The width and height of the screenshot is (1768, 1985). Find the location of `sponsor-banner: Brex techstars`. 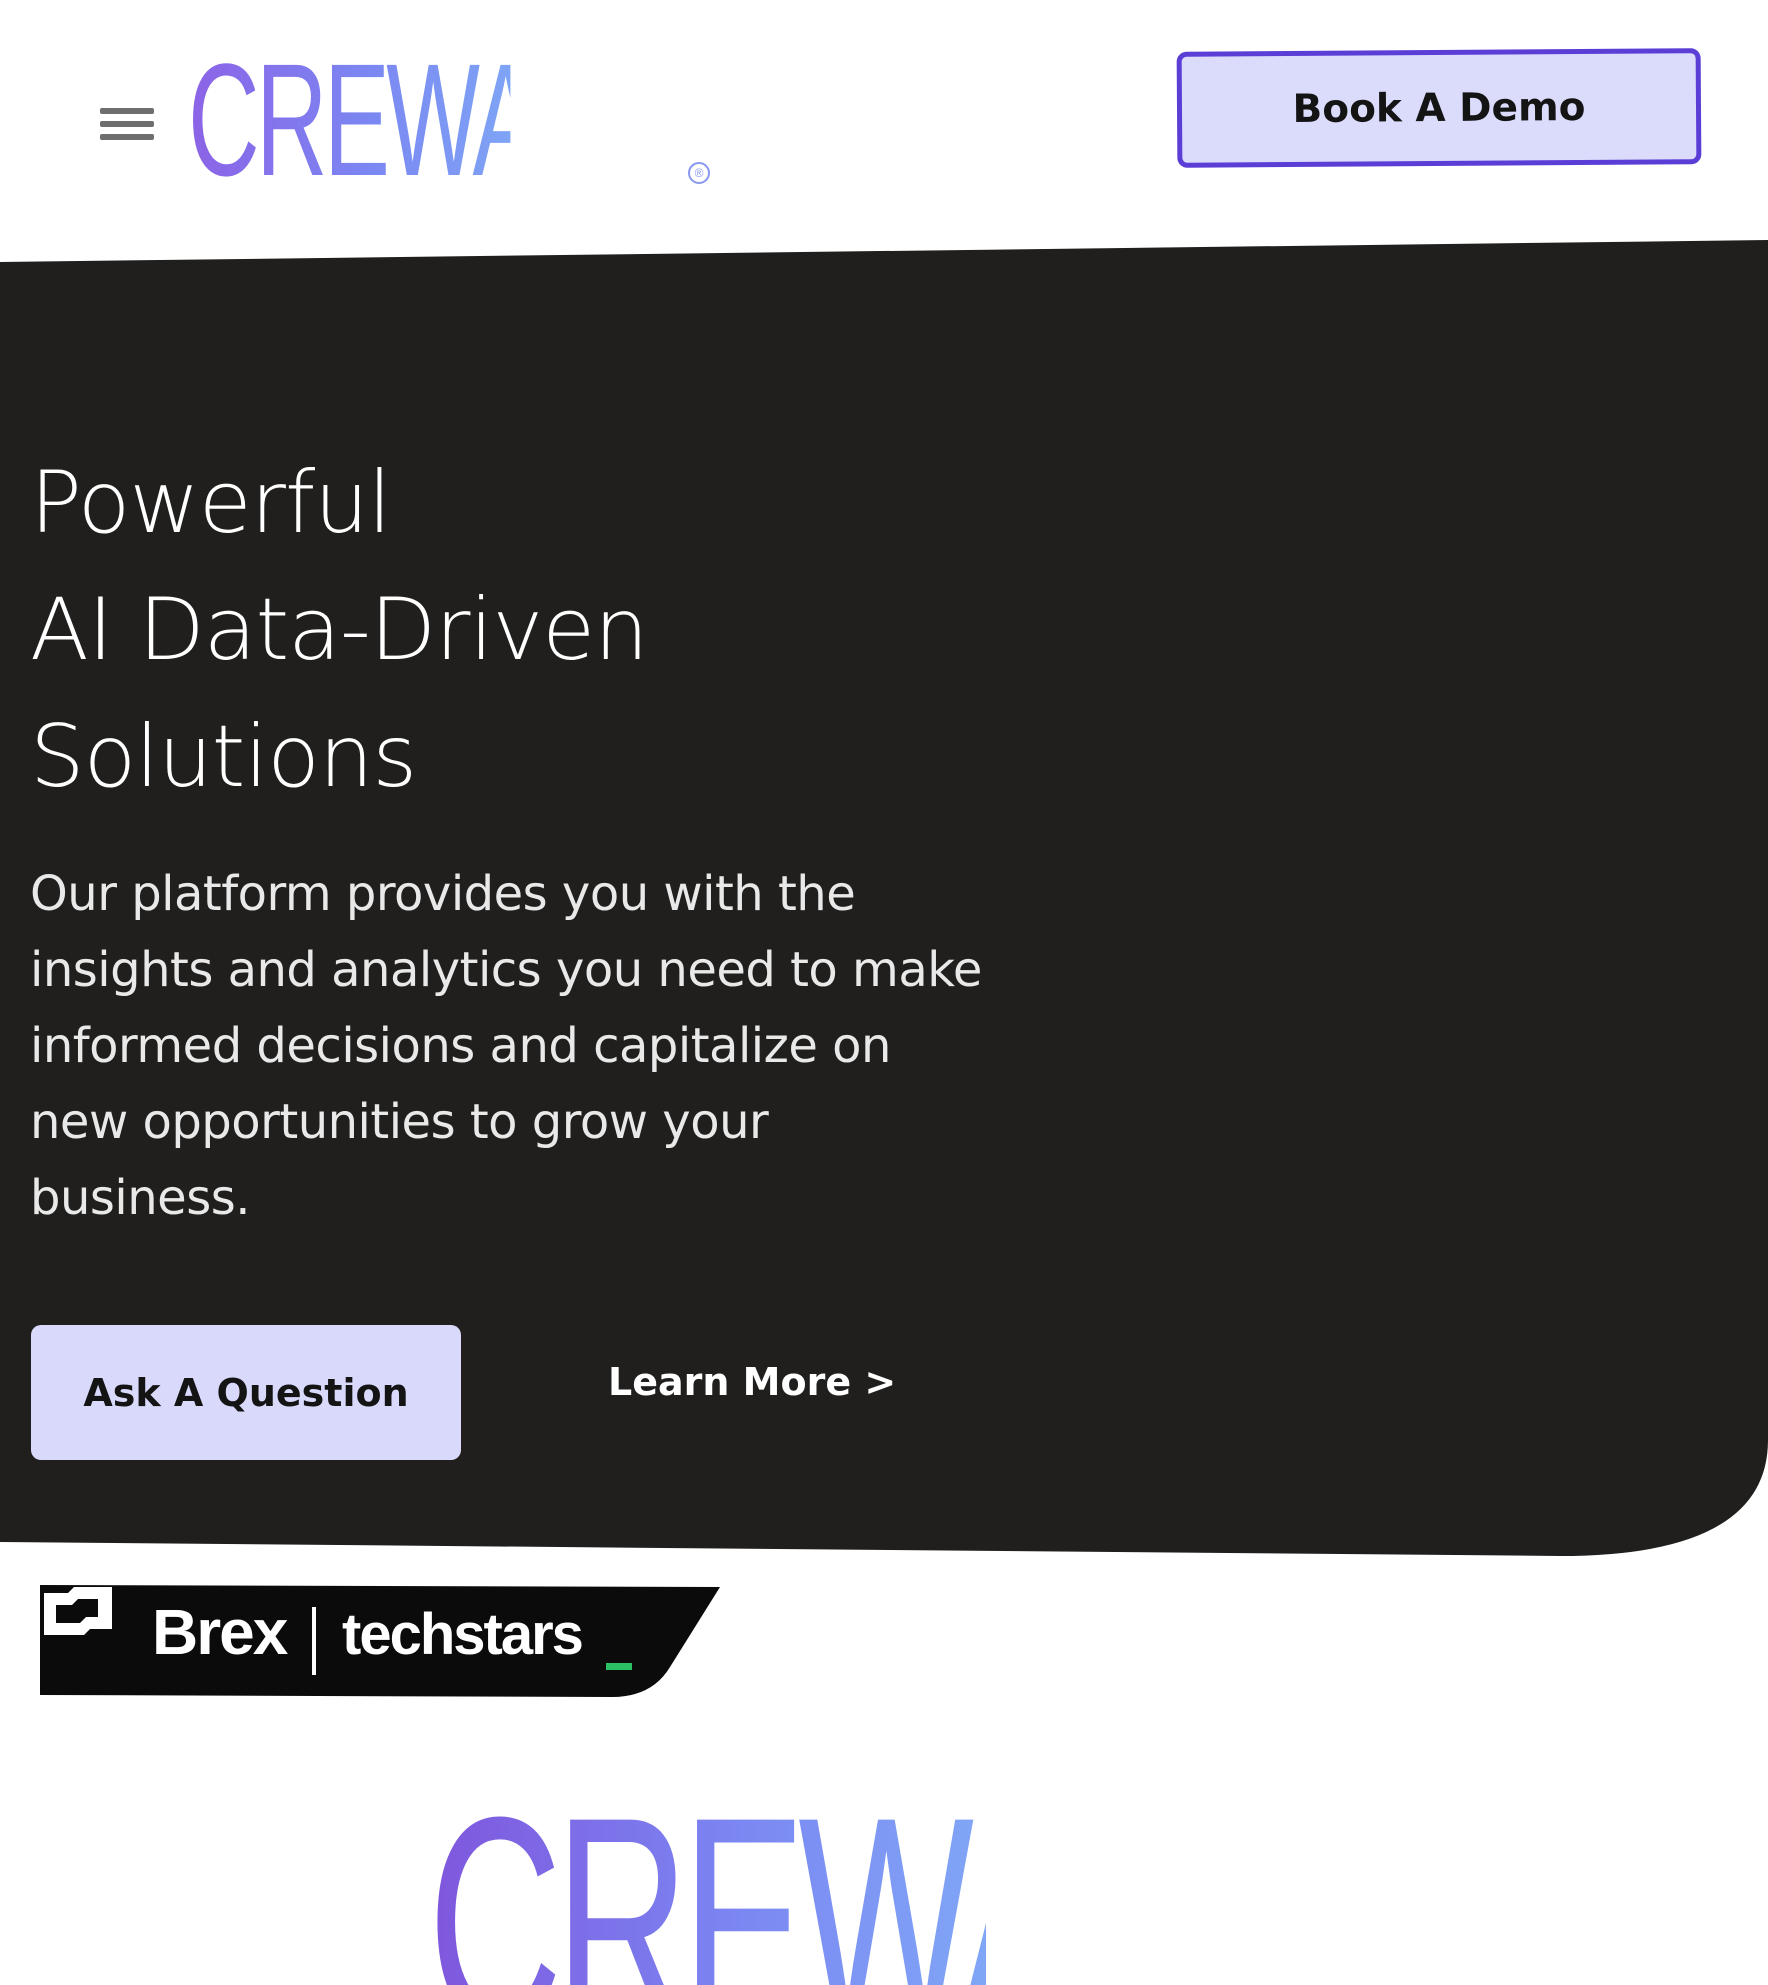

sponsor-banner: Brex techstars is located at coordinates (380, 1641).